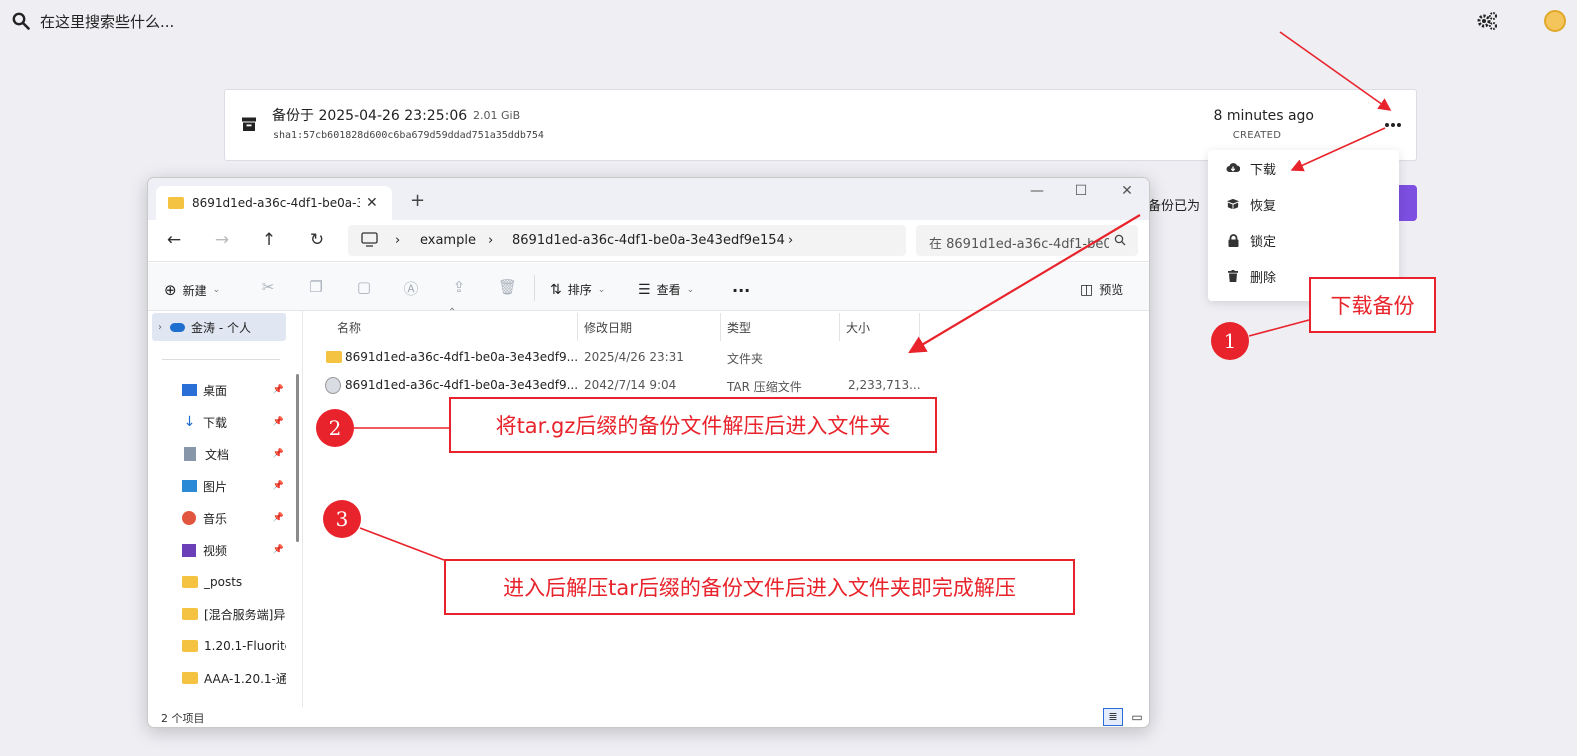  Describe the element at coordinates (1372, 305) in the screenshot. I see `step-1-label: 下载备份` at that location.